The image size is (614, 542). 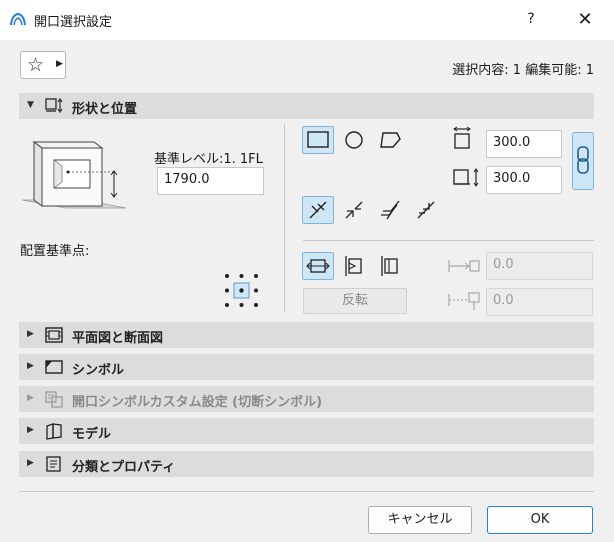 What do you see at coordinates (539, 302) in the screenshot?
I see `offset-2-input: 0.0` at bounding box center [539, 302].